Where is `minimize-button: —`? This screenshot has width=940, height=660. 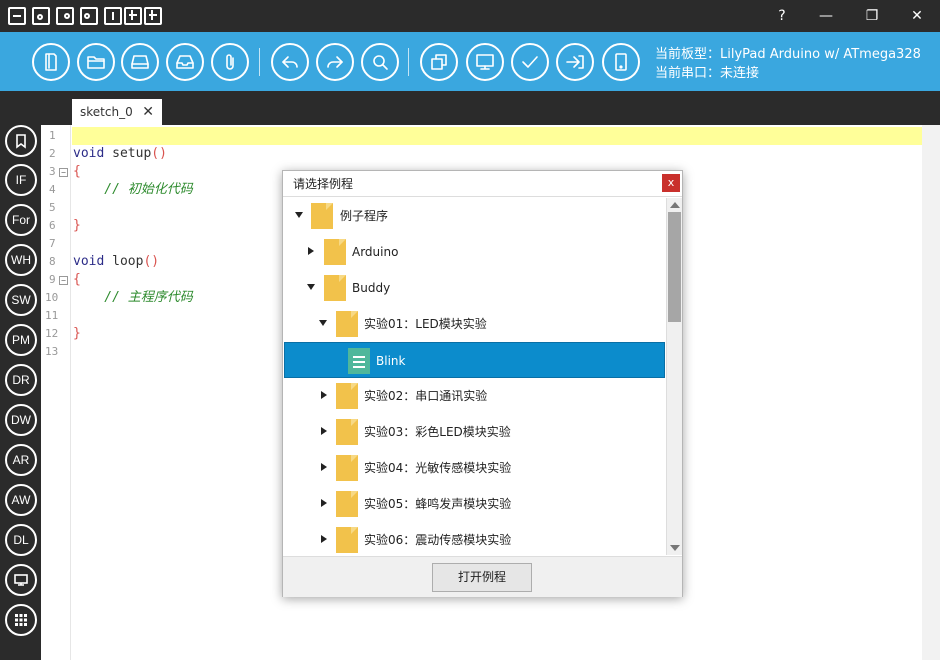 minimize-button: — is located at coordinates (826, 16).